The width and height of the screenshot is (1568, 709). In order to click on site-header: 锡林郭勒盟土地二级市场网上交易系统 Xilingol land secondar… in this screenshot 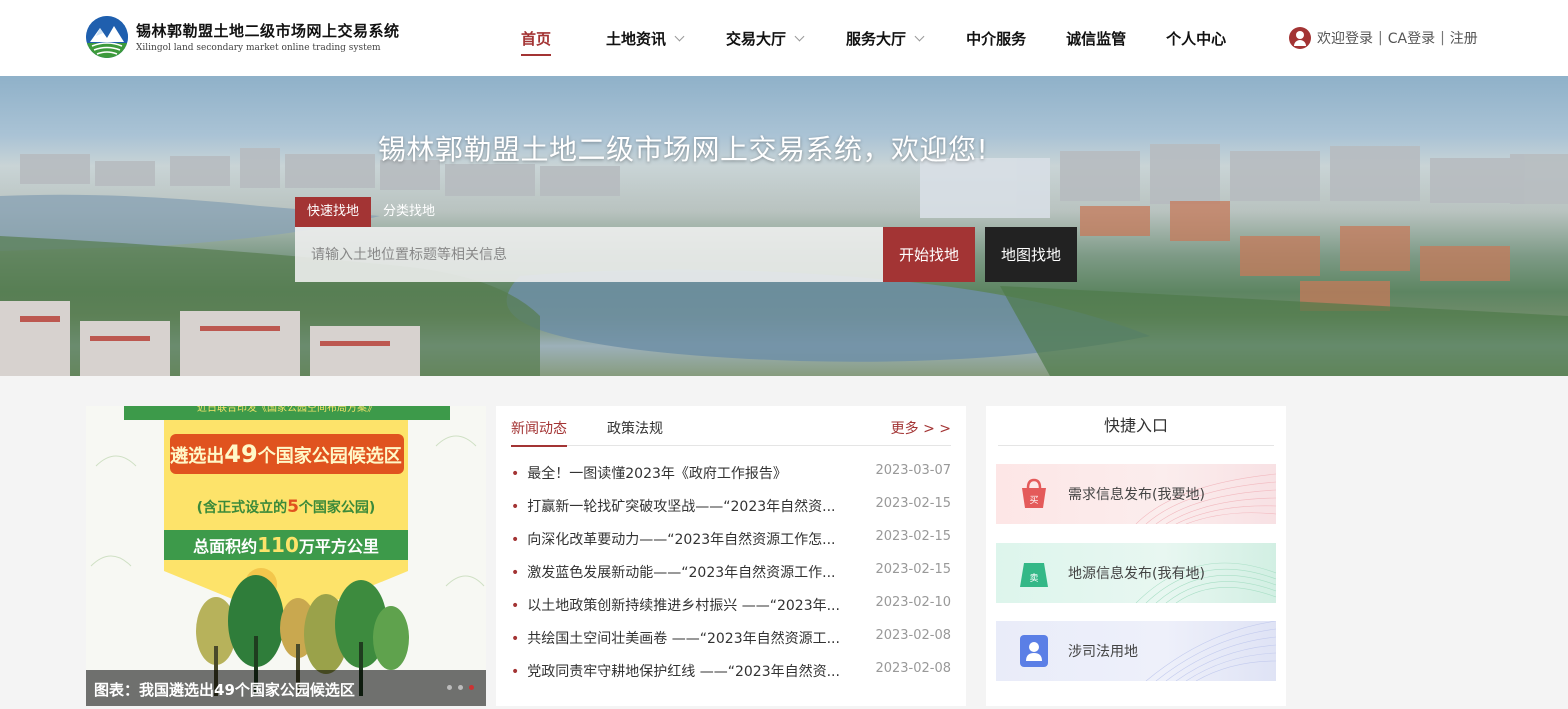, I will do `click(784, 38)`.